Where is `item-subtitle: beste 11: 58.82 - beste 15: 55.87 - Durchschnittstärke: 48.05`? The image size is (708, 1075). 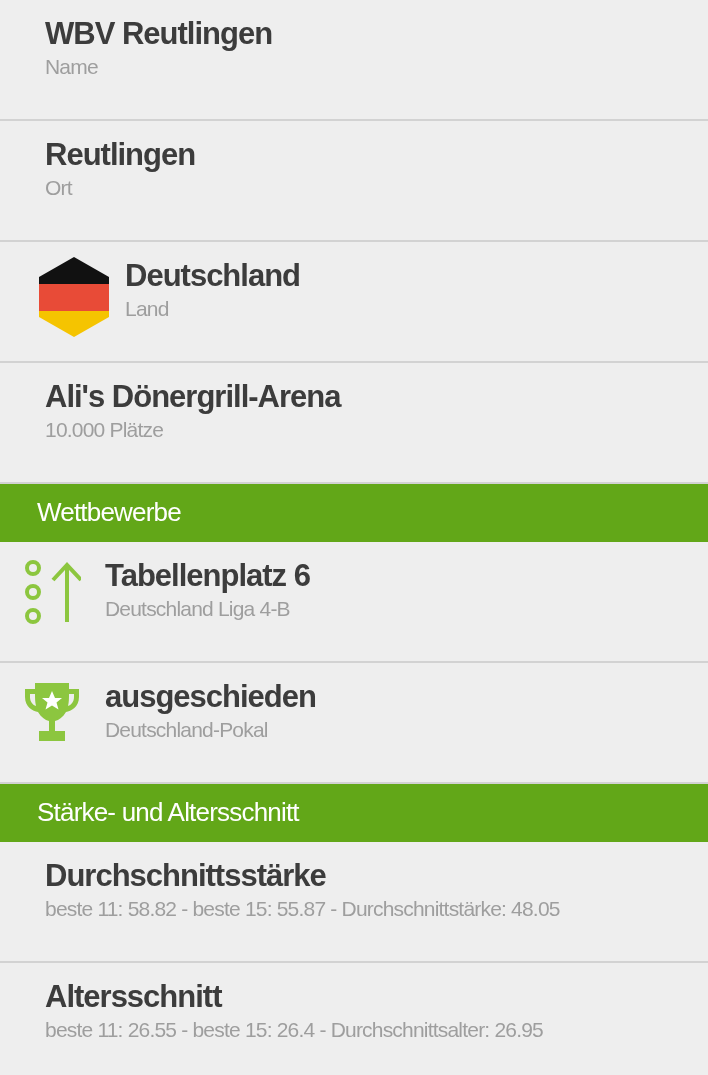
item-subtitle: beste 11: 58.82 - beste 15: 55.87 - Durchschnittstärke: 48.05 is located at coordinates (302, 909).